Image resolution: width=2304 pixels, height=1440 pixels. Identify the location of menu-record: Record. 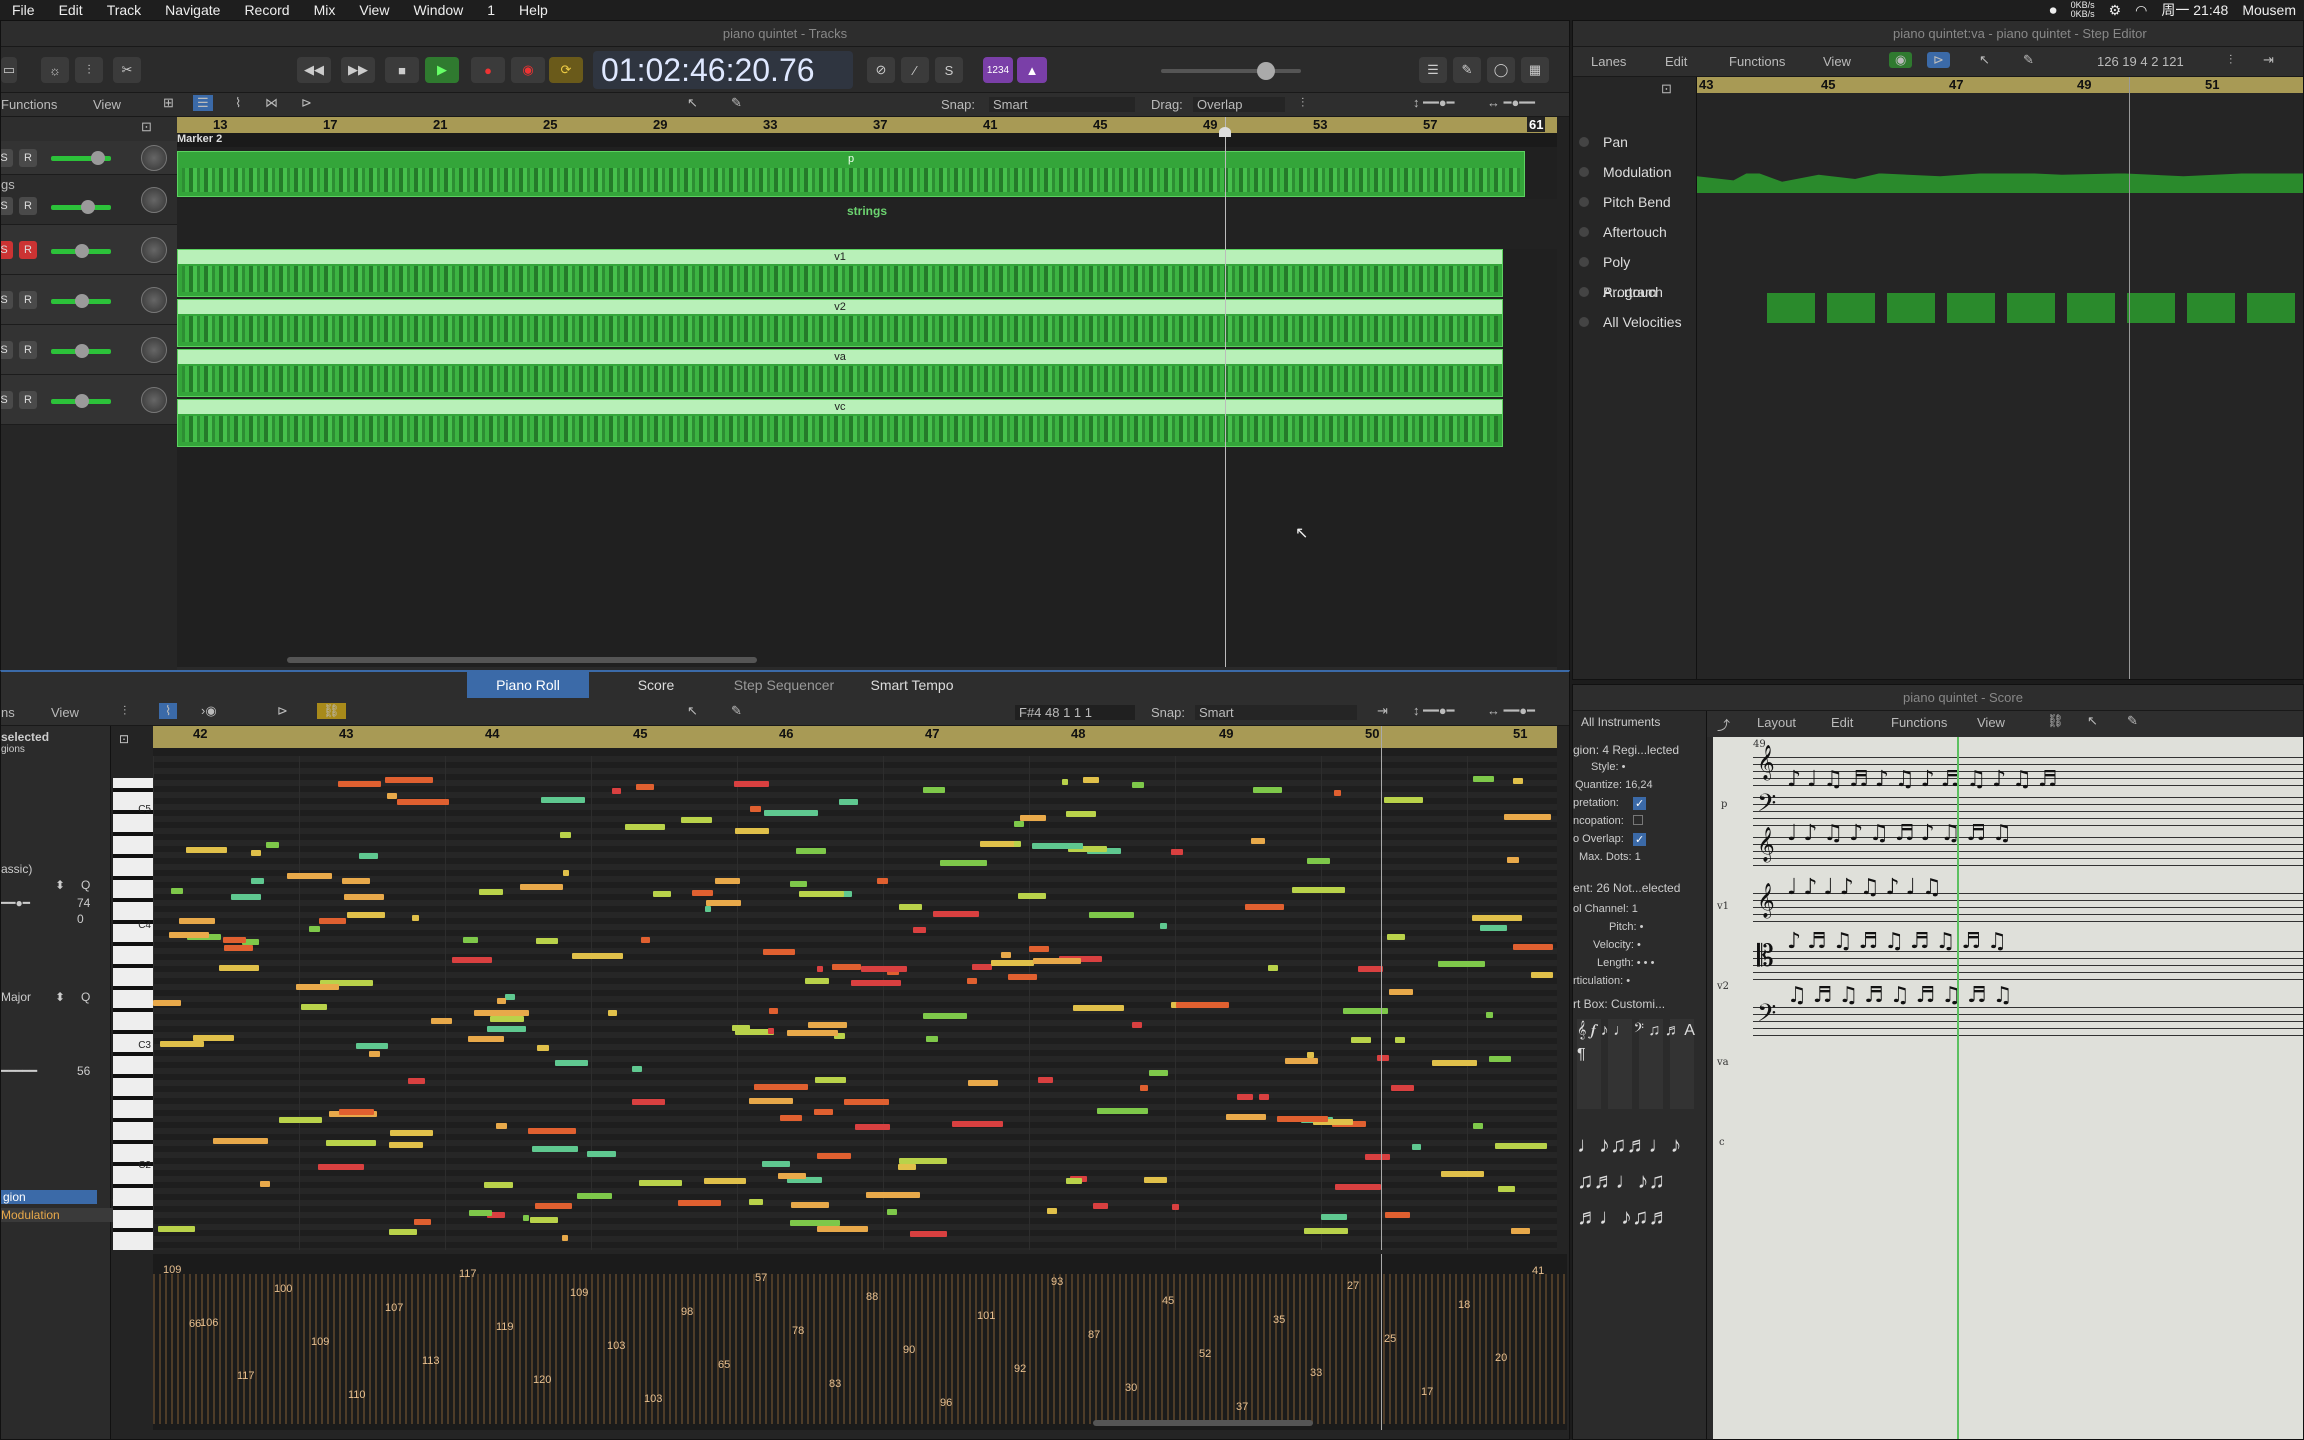
(266, 10).